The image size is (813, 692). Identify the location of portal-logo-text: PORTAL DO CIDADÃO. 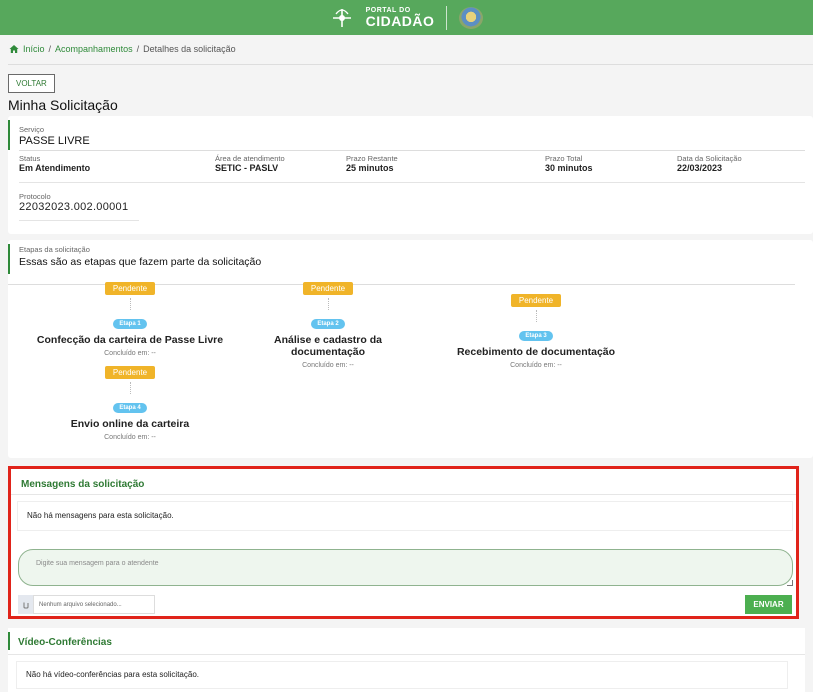
(400, 17).